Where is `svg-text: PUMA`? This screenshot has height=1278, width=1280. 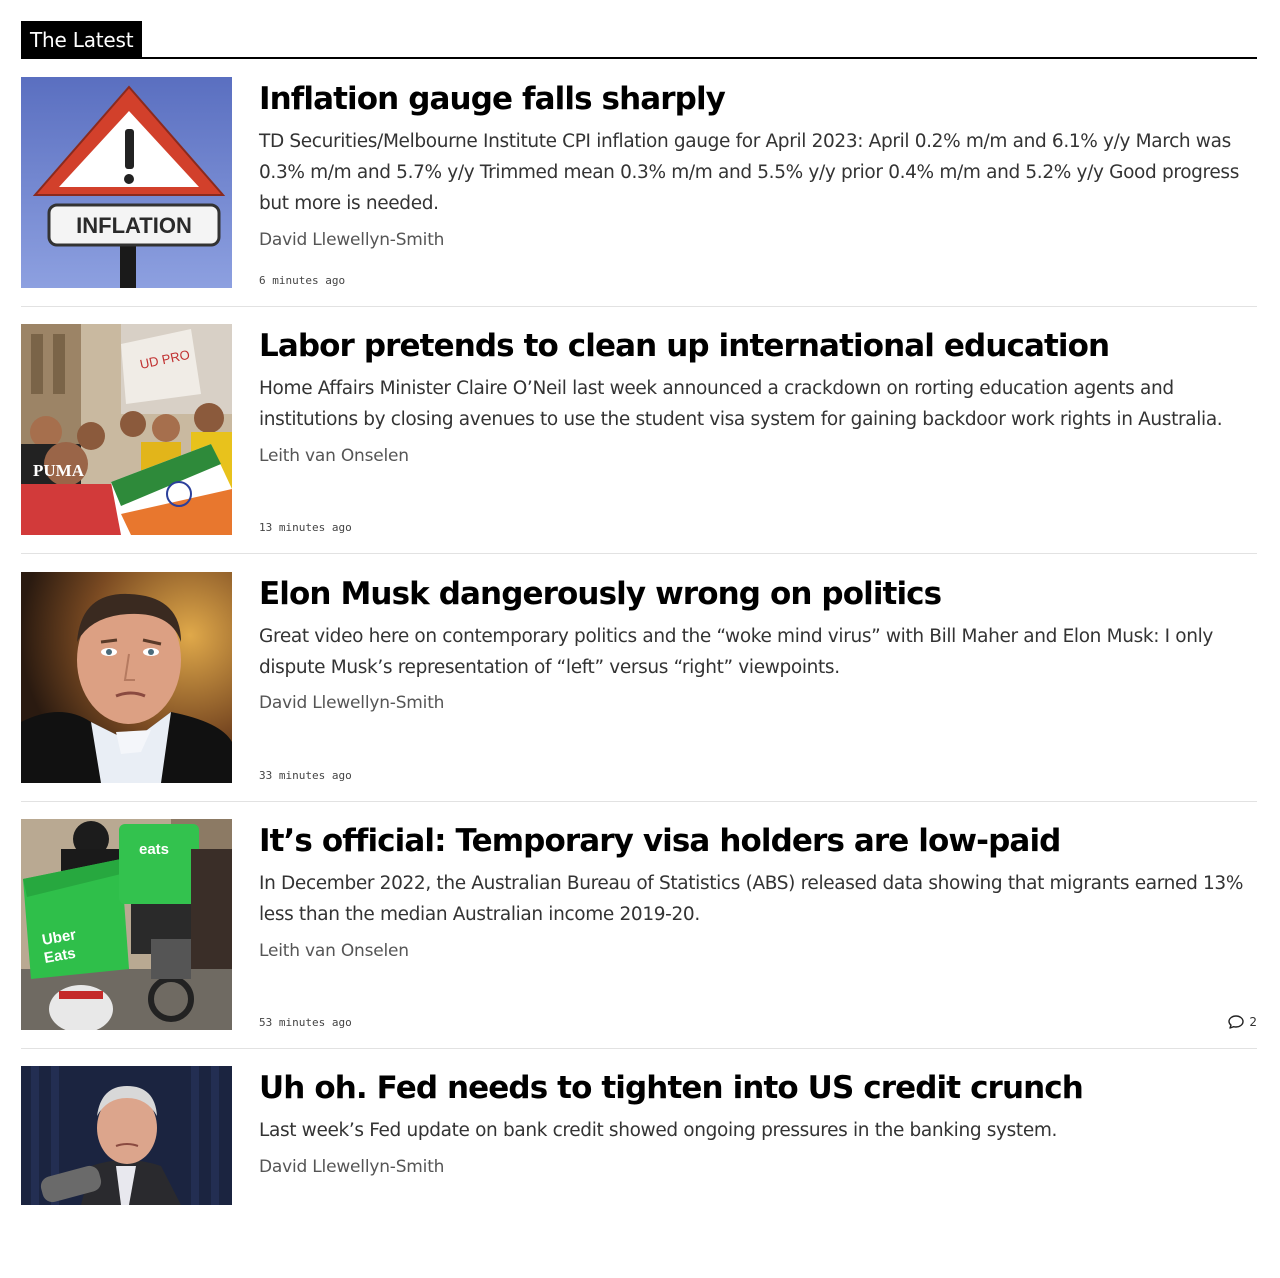
svg-text: PUMA is located at coordinates (59, 470).